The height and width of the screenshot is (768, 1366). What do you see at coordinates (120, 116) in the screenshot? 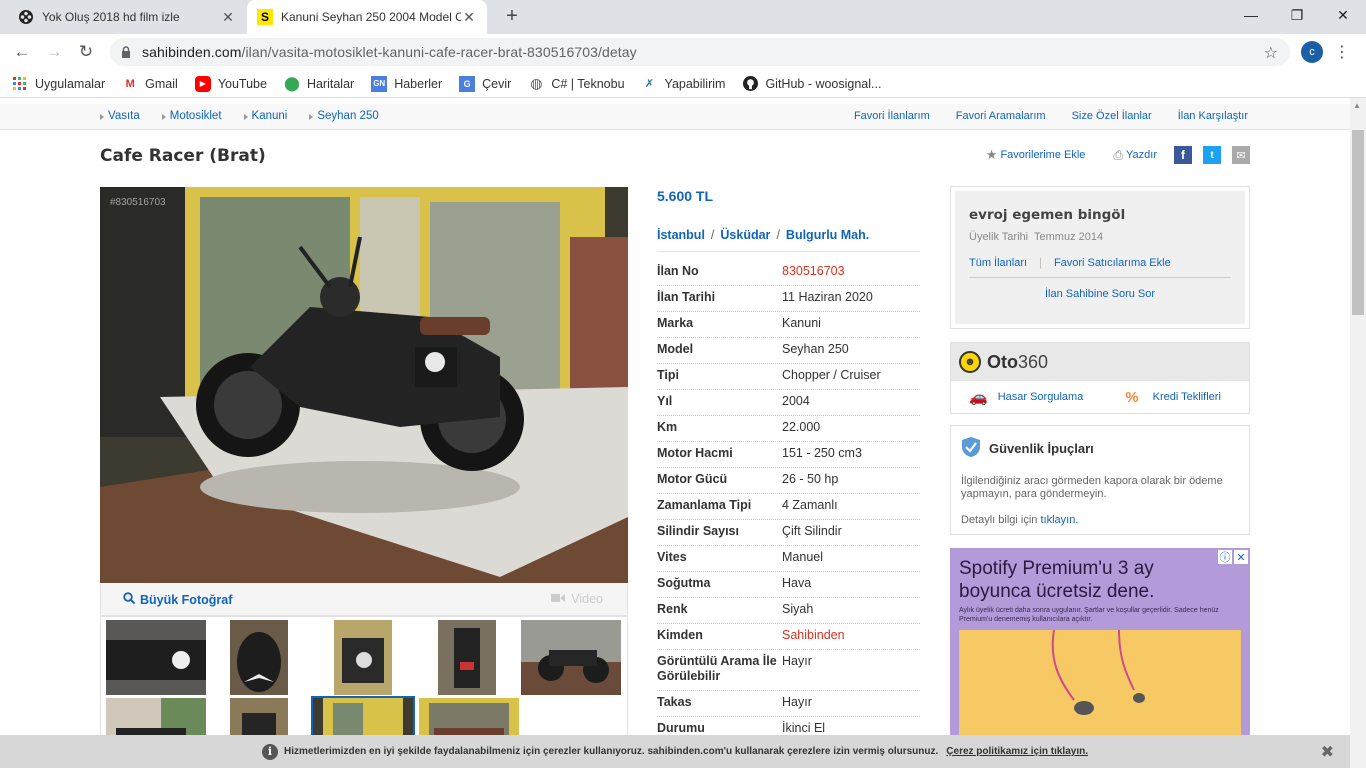
I see `breadcrumb-vasita: Vasıta` at bounding box center [120, 116].